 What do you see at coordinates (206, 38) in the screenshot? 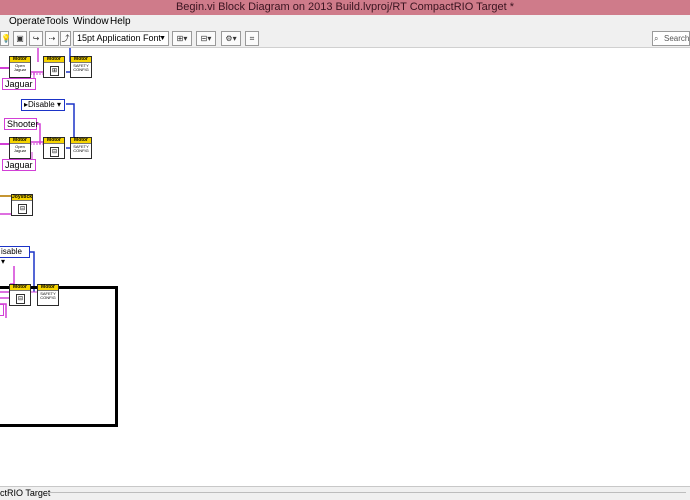
I see `distribute-objects-icon: ⊟▾` at bounding box center [206, 38].